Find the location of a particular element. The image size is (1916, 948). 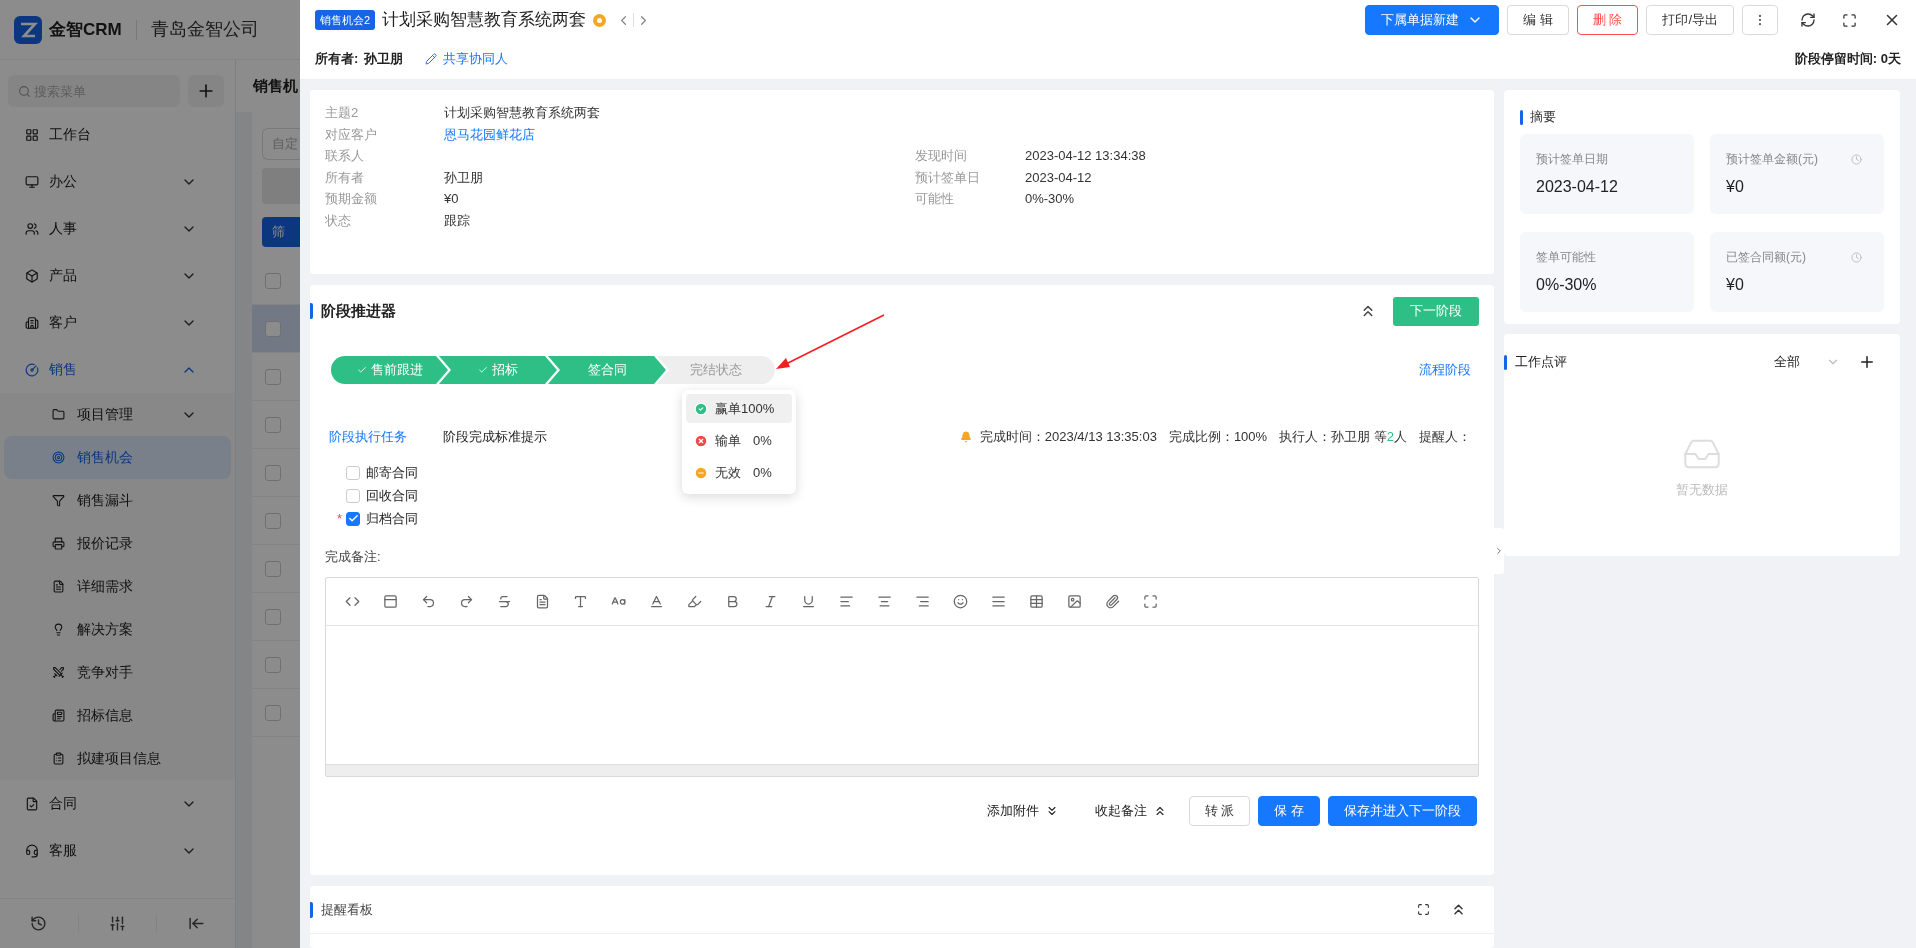

attachment-icon is located at coordinates (1112, 601).